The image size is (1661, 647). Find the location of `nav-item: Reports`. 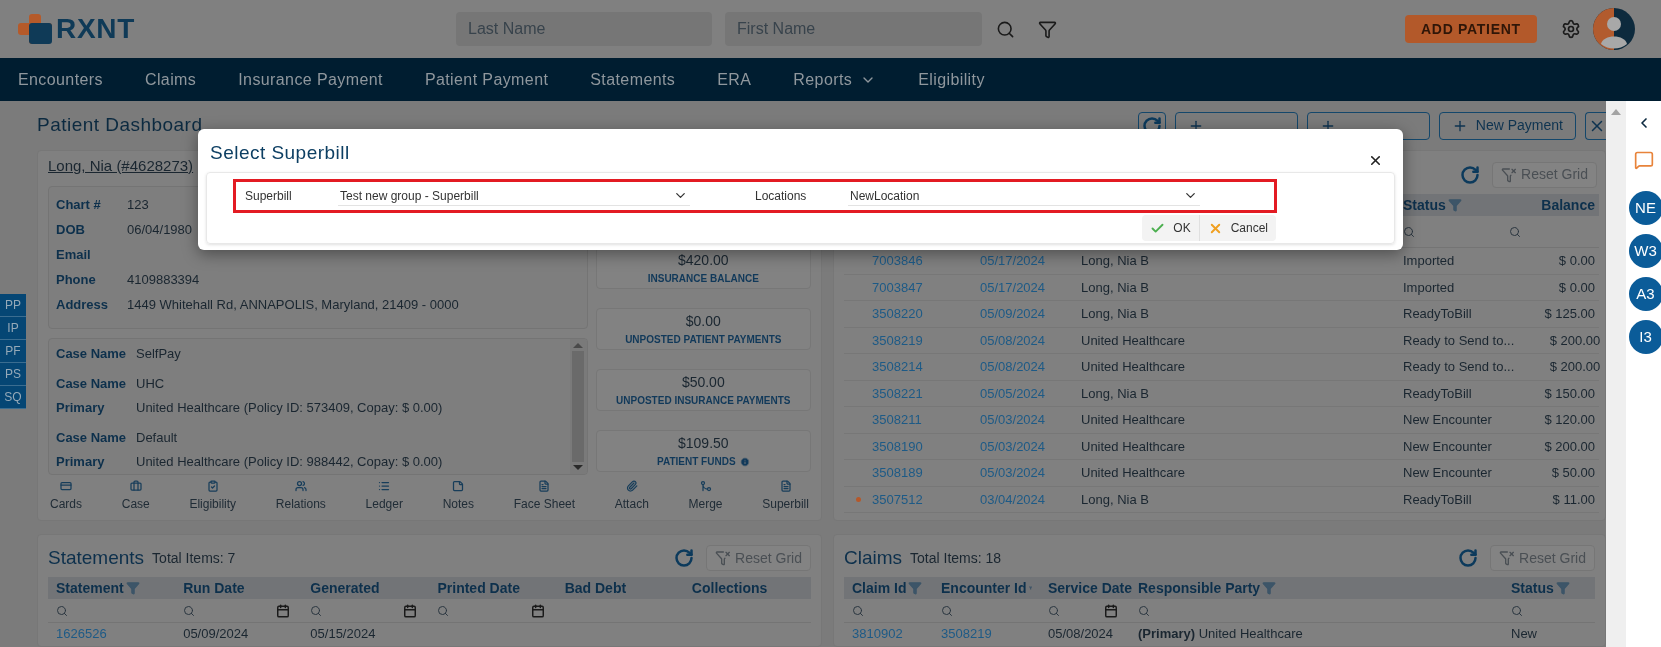

nav-item: Reports is located at coordinates (835, 79).